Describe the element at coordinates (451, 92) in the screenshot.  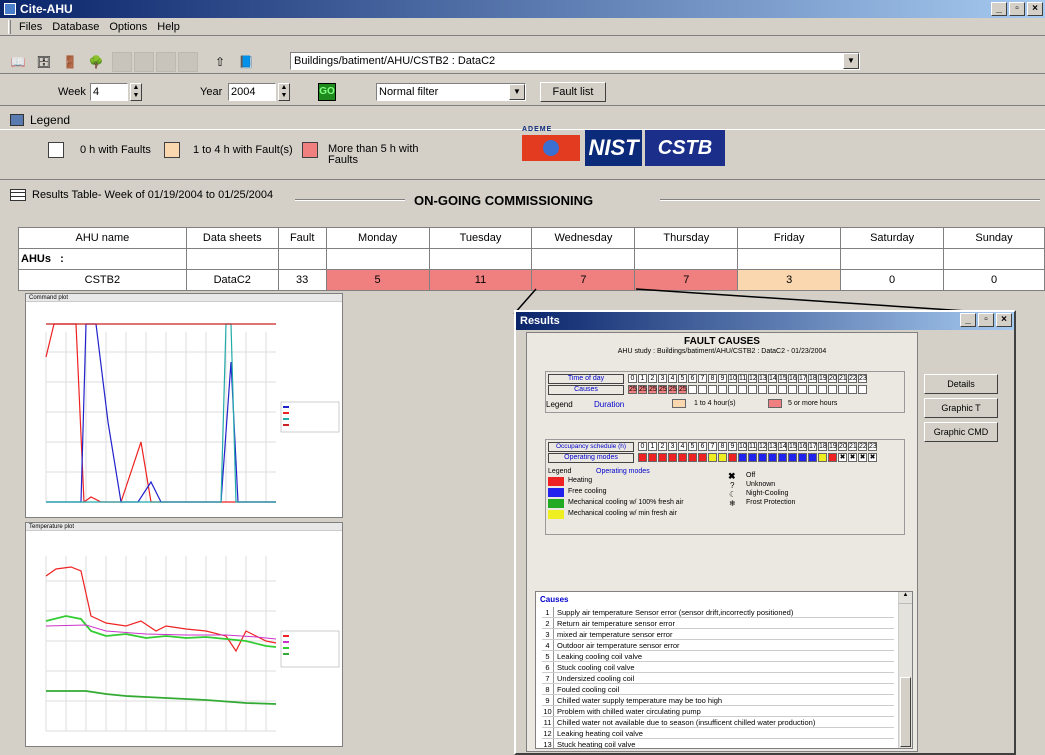
I see `filter-select: Normal filter ▼` at that location.